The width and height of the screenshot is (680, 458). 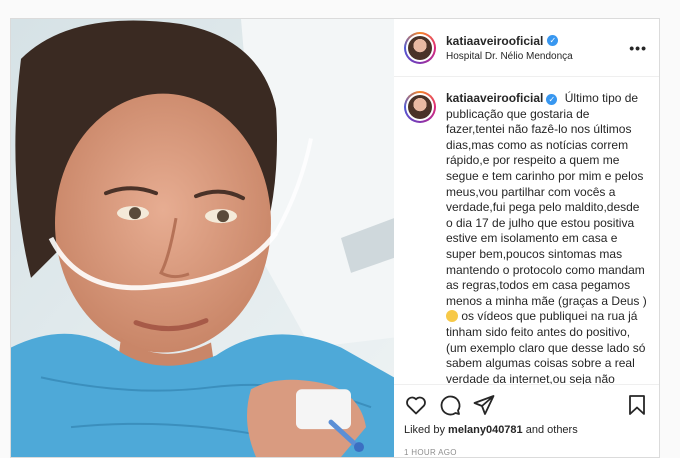 I want to click on likes-summary: Liked by melany040781 and others, so click(x=526, y=433).